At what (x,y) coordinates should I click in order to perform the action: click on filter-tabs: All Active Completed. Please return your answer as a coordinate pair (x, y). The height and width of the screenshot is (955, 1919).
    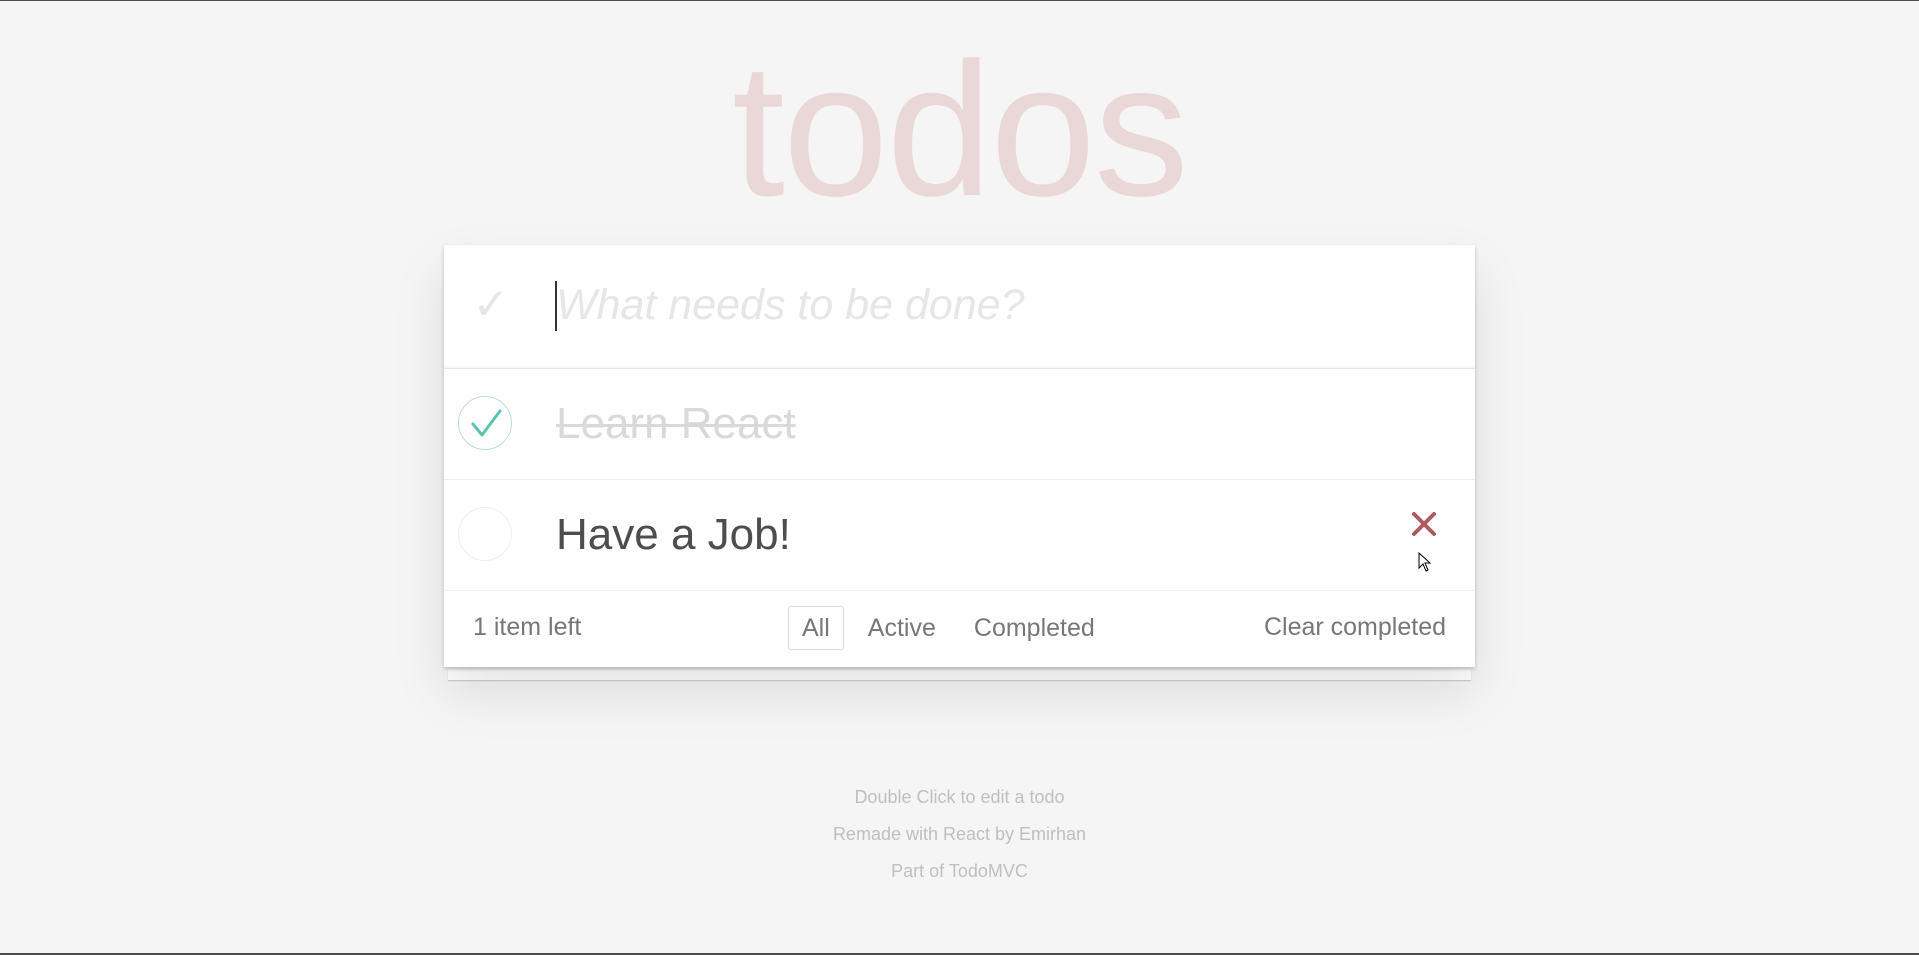
    Looking at the image, I should click on (948, 628).